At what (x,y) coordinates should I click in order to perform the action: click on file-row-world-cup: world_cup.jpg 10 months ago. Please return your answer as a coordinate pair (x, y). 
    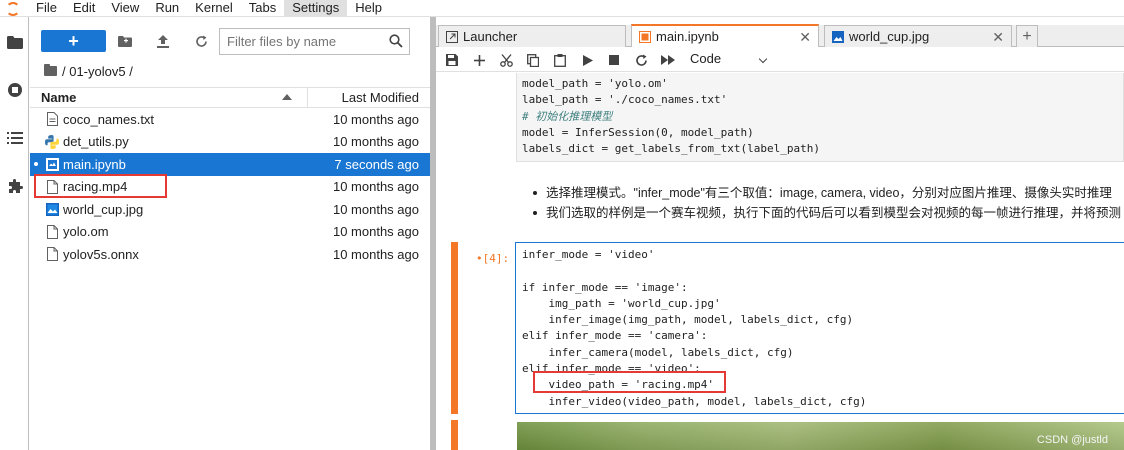
    Looking at the image, I should click on (230, 209).